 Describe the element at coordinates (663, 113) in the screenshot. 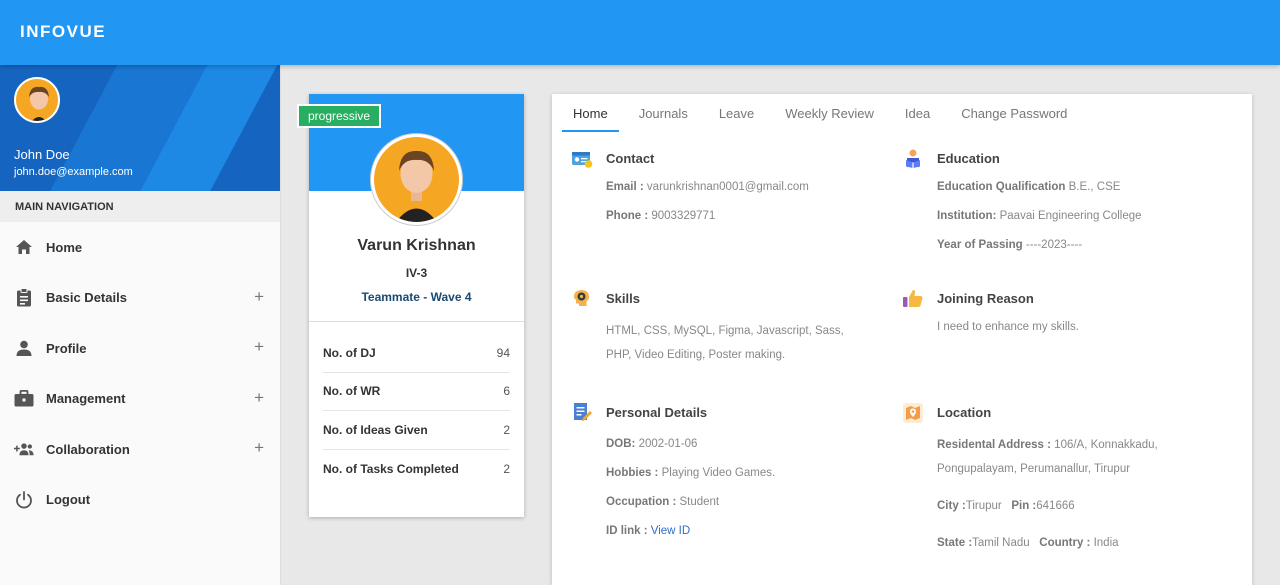

I see `tab-journals: Journals` at that location.